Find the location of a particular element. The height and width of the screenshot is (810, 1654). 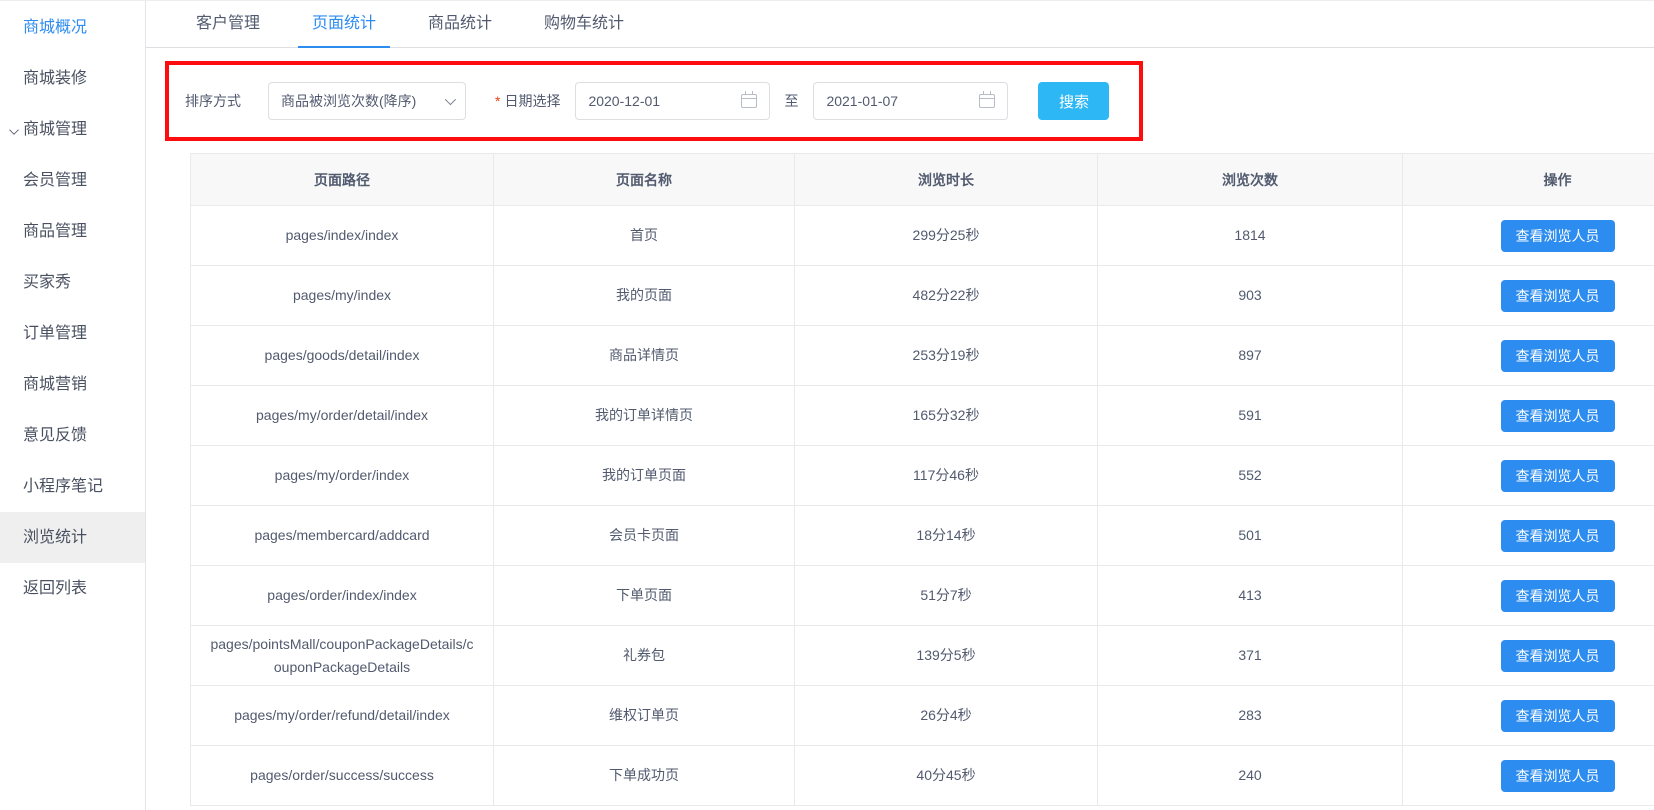

sidebar-item-label: 商城管理 is located at coordinates (55, 129).